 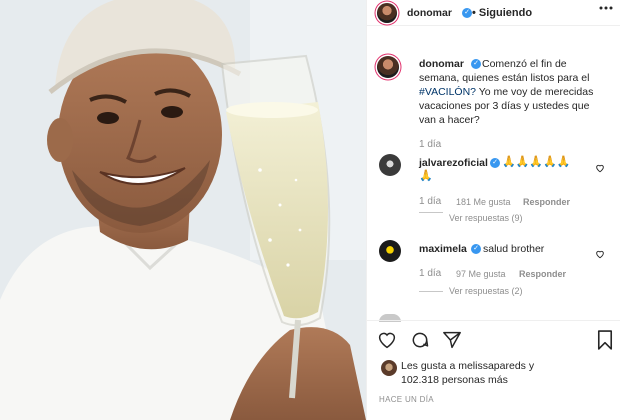 I want to click on more-horiz-icon, so click(x=606, y=8).